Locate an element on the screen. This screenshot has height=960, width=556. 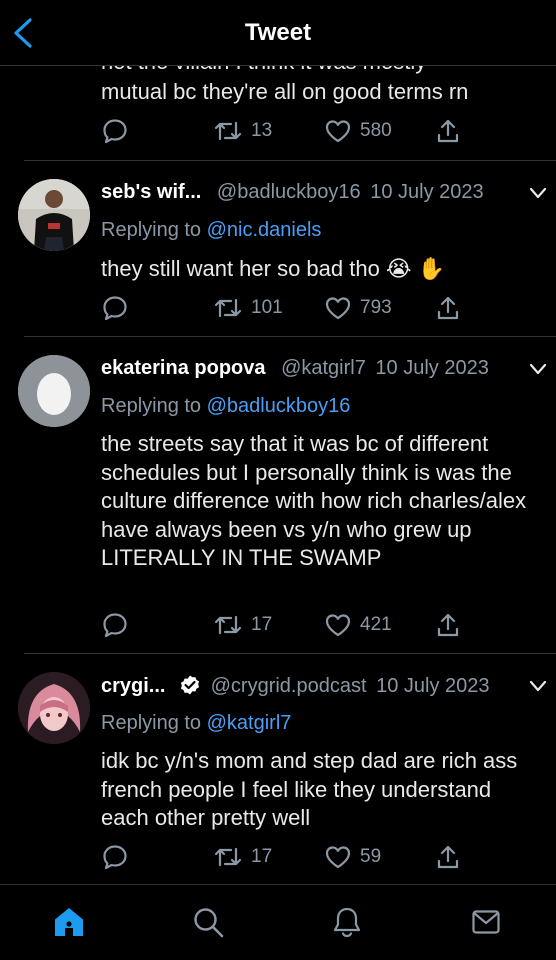
search-icon is located at coordinates (209, 923).